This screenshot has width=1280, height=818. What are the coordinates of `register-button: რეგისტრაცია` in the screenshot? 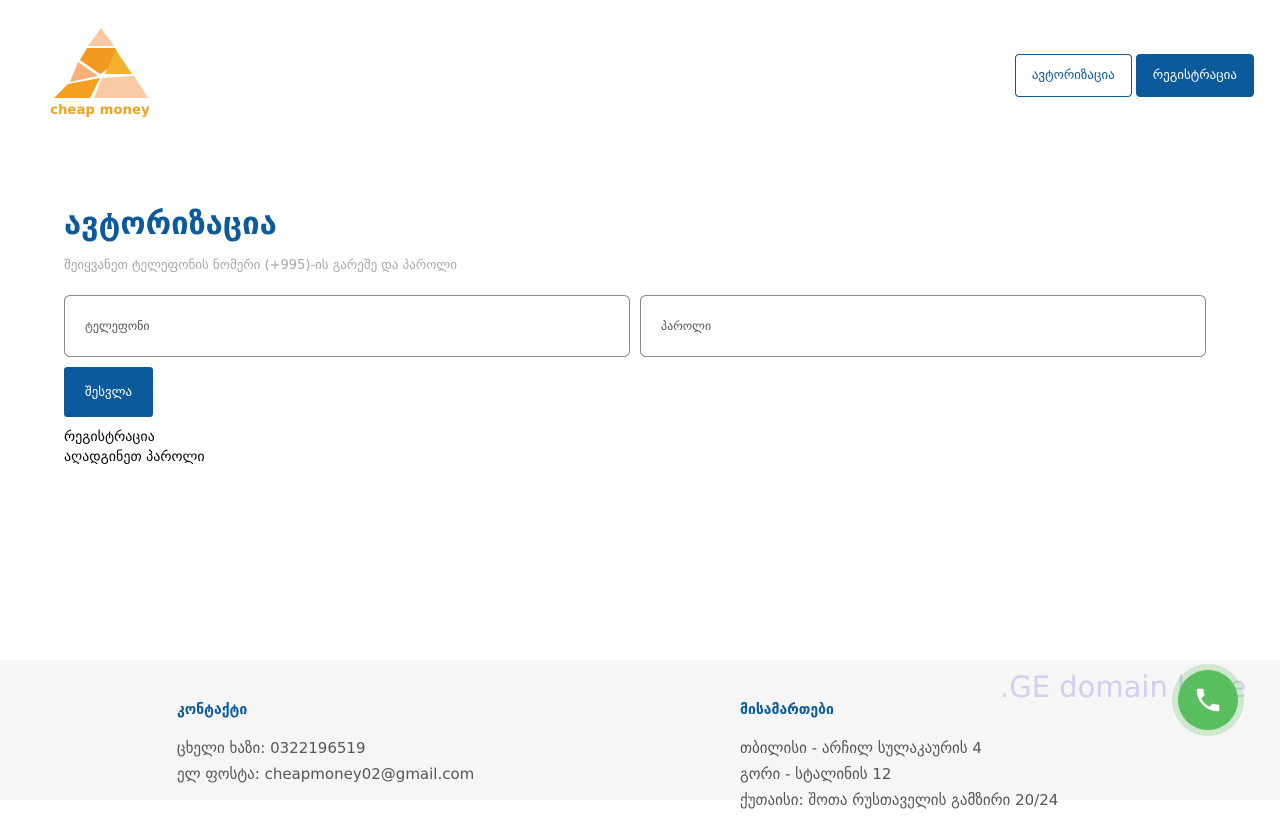 It's located at (1194, 75).